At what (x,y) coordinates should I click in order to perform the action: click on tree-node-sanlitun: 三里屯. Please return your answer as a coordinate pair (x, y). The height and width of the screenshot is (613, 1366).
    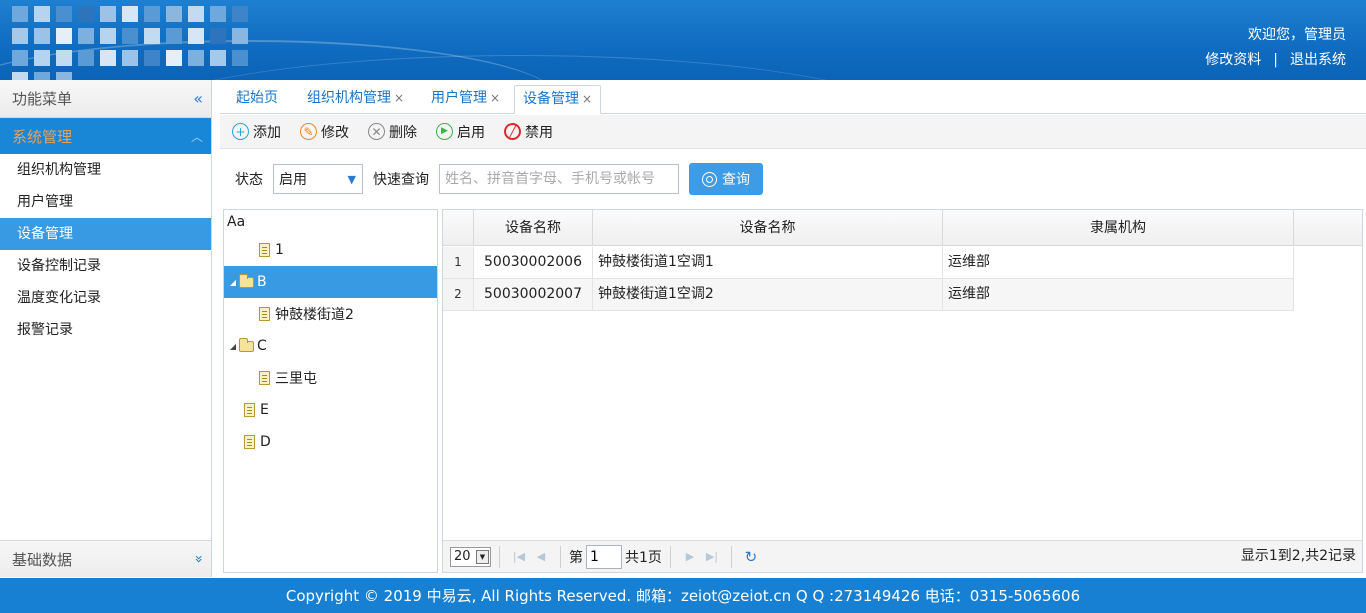
    Looking at the image, I should click on (330, 378).